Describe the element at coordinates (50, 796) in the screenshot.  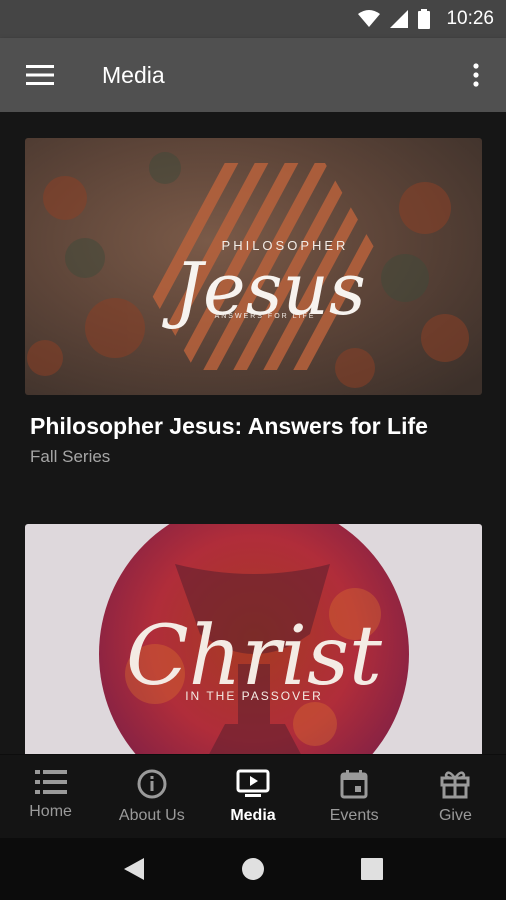
I see `nav-item-home: Home` at that location.